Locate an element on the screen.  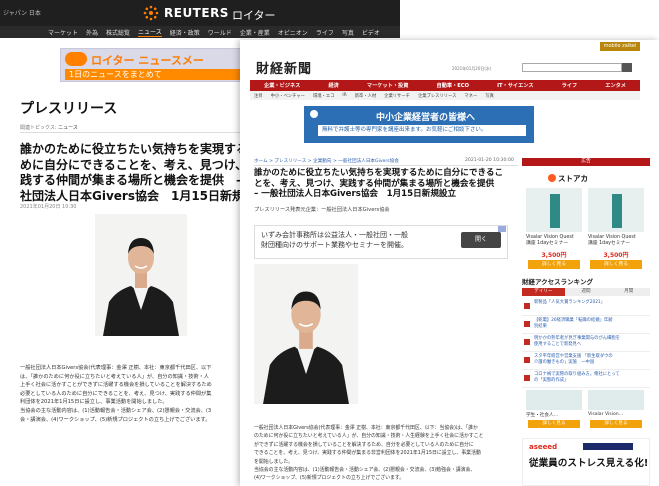
ad-mini-card: 学生・社会人… 詳しく見る is located at coordinates (554, 410).